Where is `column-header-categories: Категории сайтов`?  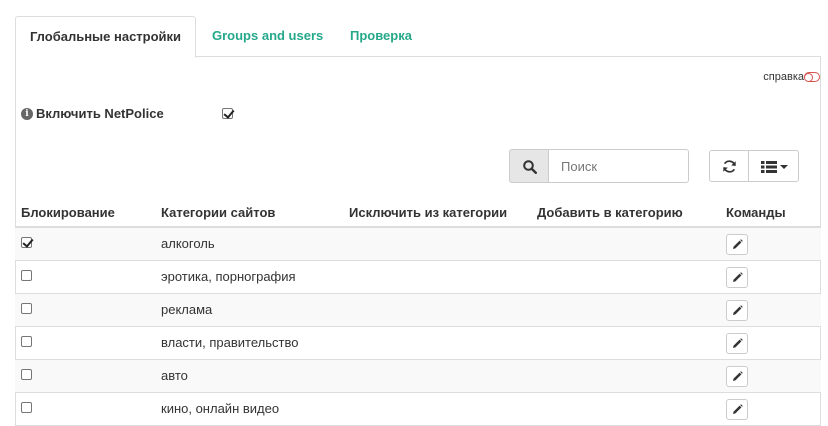 column-header-categories: Категории сайтов is located at coordinates (218, 212).